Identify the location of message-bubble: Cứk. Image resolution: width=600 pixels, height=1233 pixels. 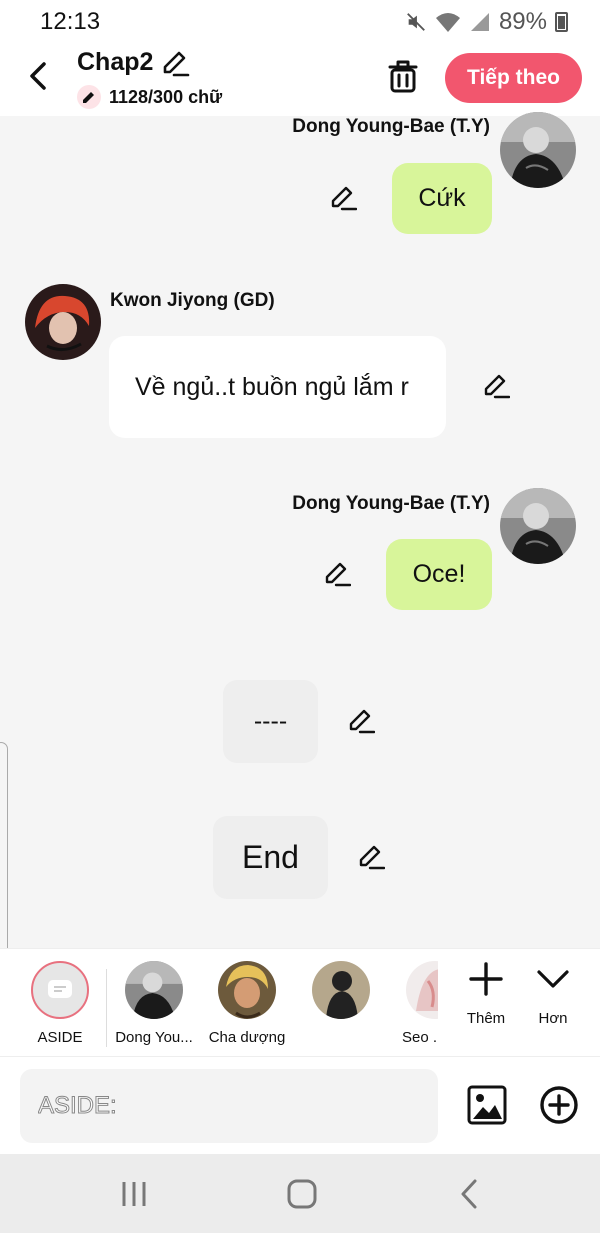
(442, 198).